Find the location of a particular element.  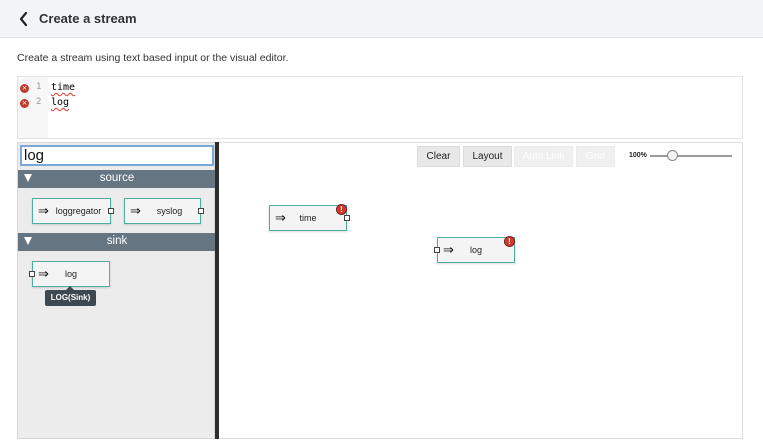

node-label: syslog is located at coordinates (169, 211).